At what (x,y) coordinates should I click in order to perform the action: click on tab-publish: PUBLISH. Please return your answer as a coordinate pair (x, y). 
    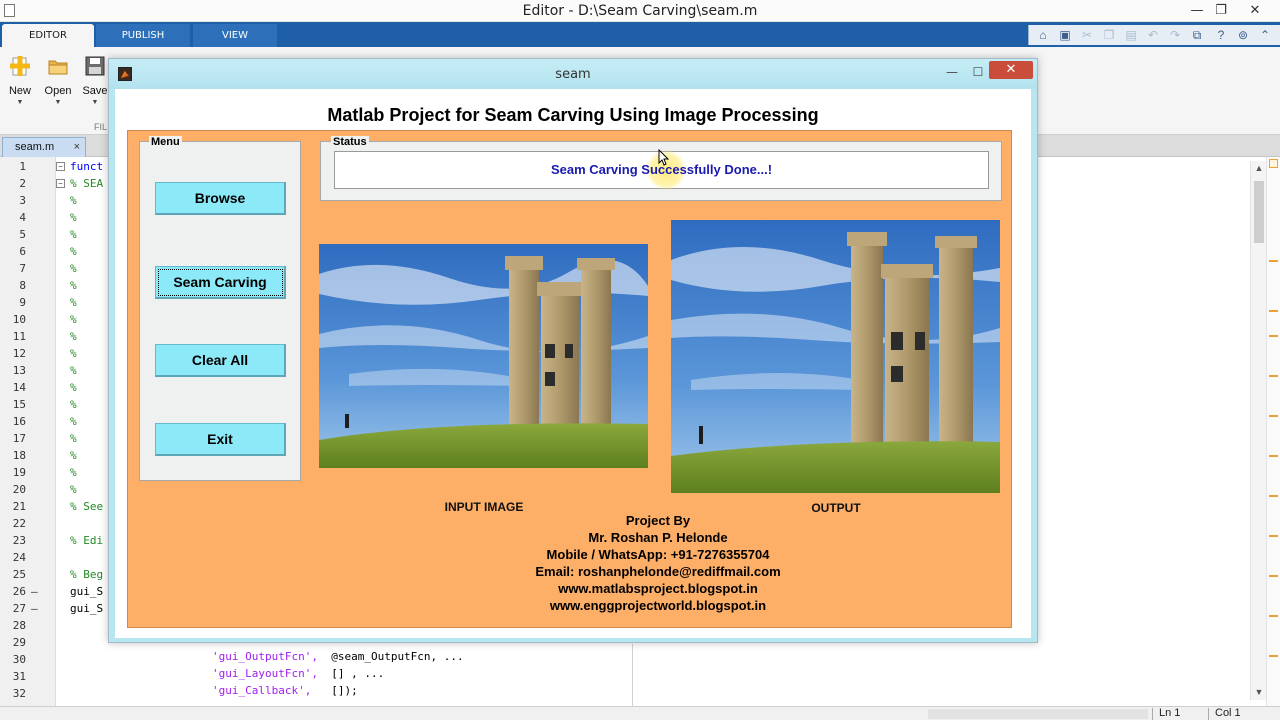
    Looking at the image, I should click on (143, 35).